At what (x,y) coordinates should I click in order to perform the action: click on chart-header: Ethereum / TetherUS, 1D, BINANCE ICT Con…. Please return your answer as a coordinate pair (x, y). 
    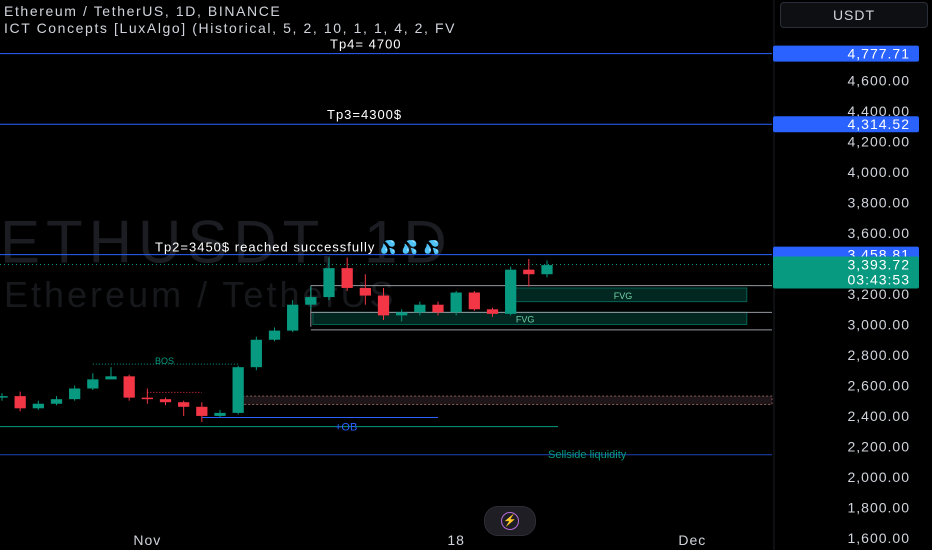
    Looking at the image, I should click on (230, 20).